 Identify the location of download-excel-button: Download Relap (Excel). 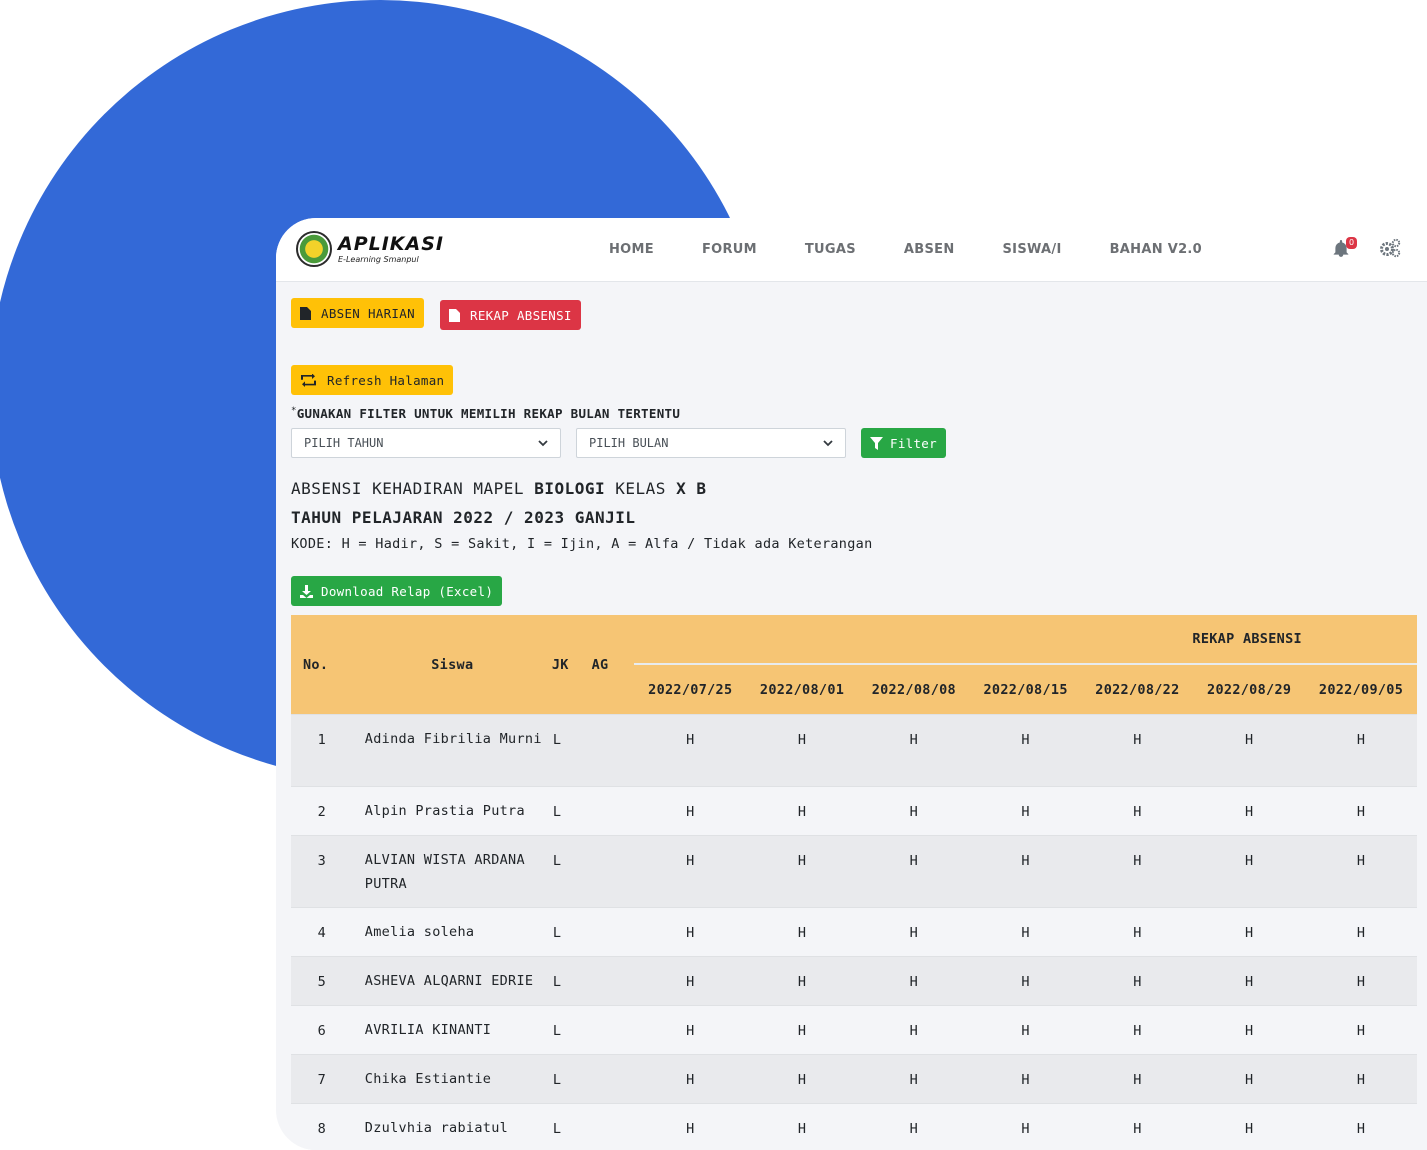
(397, 591).